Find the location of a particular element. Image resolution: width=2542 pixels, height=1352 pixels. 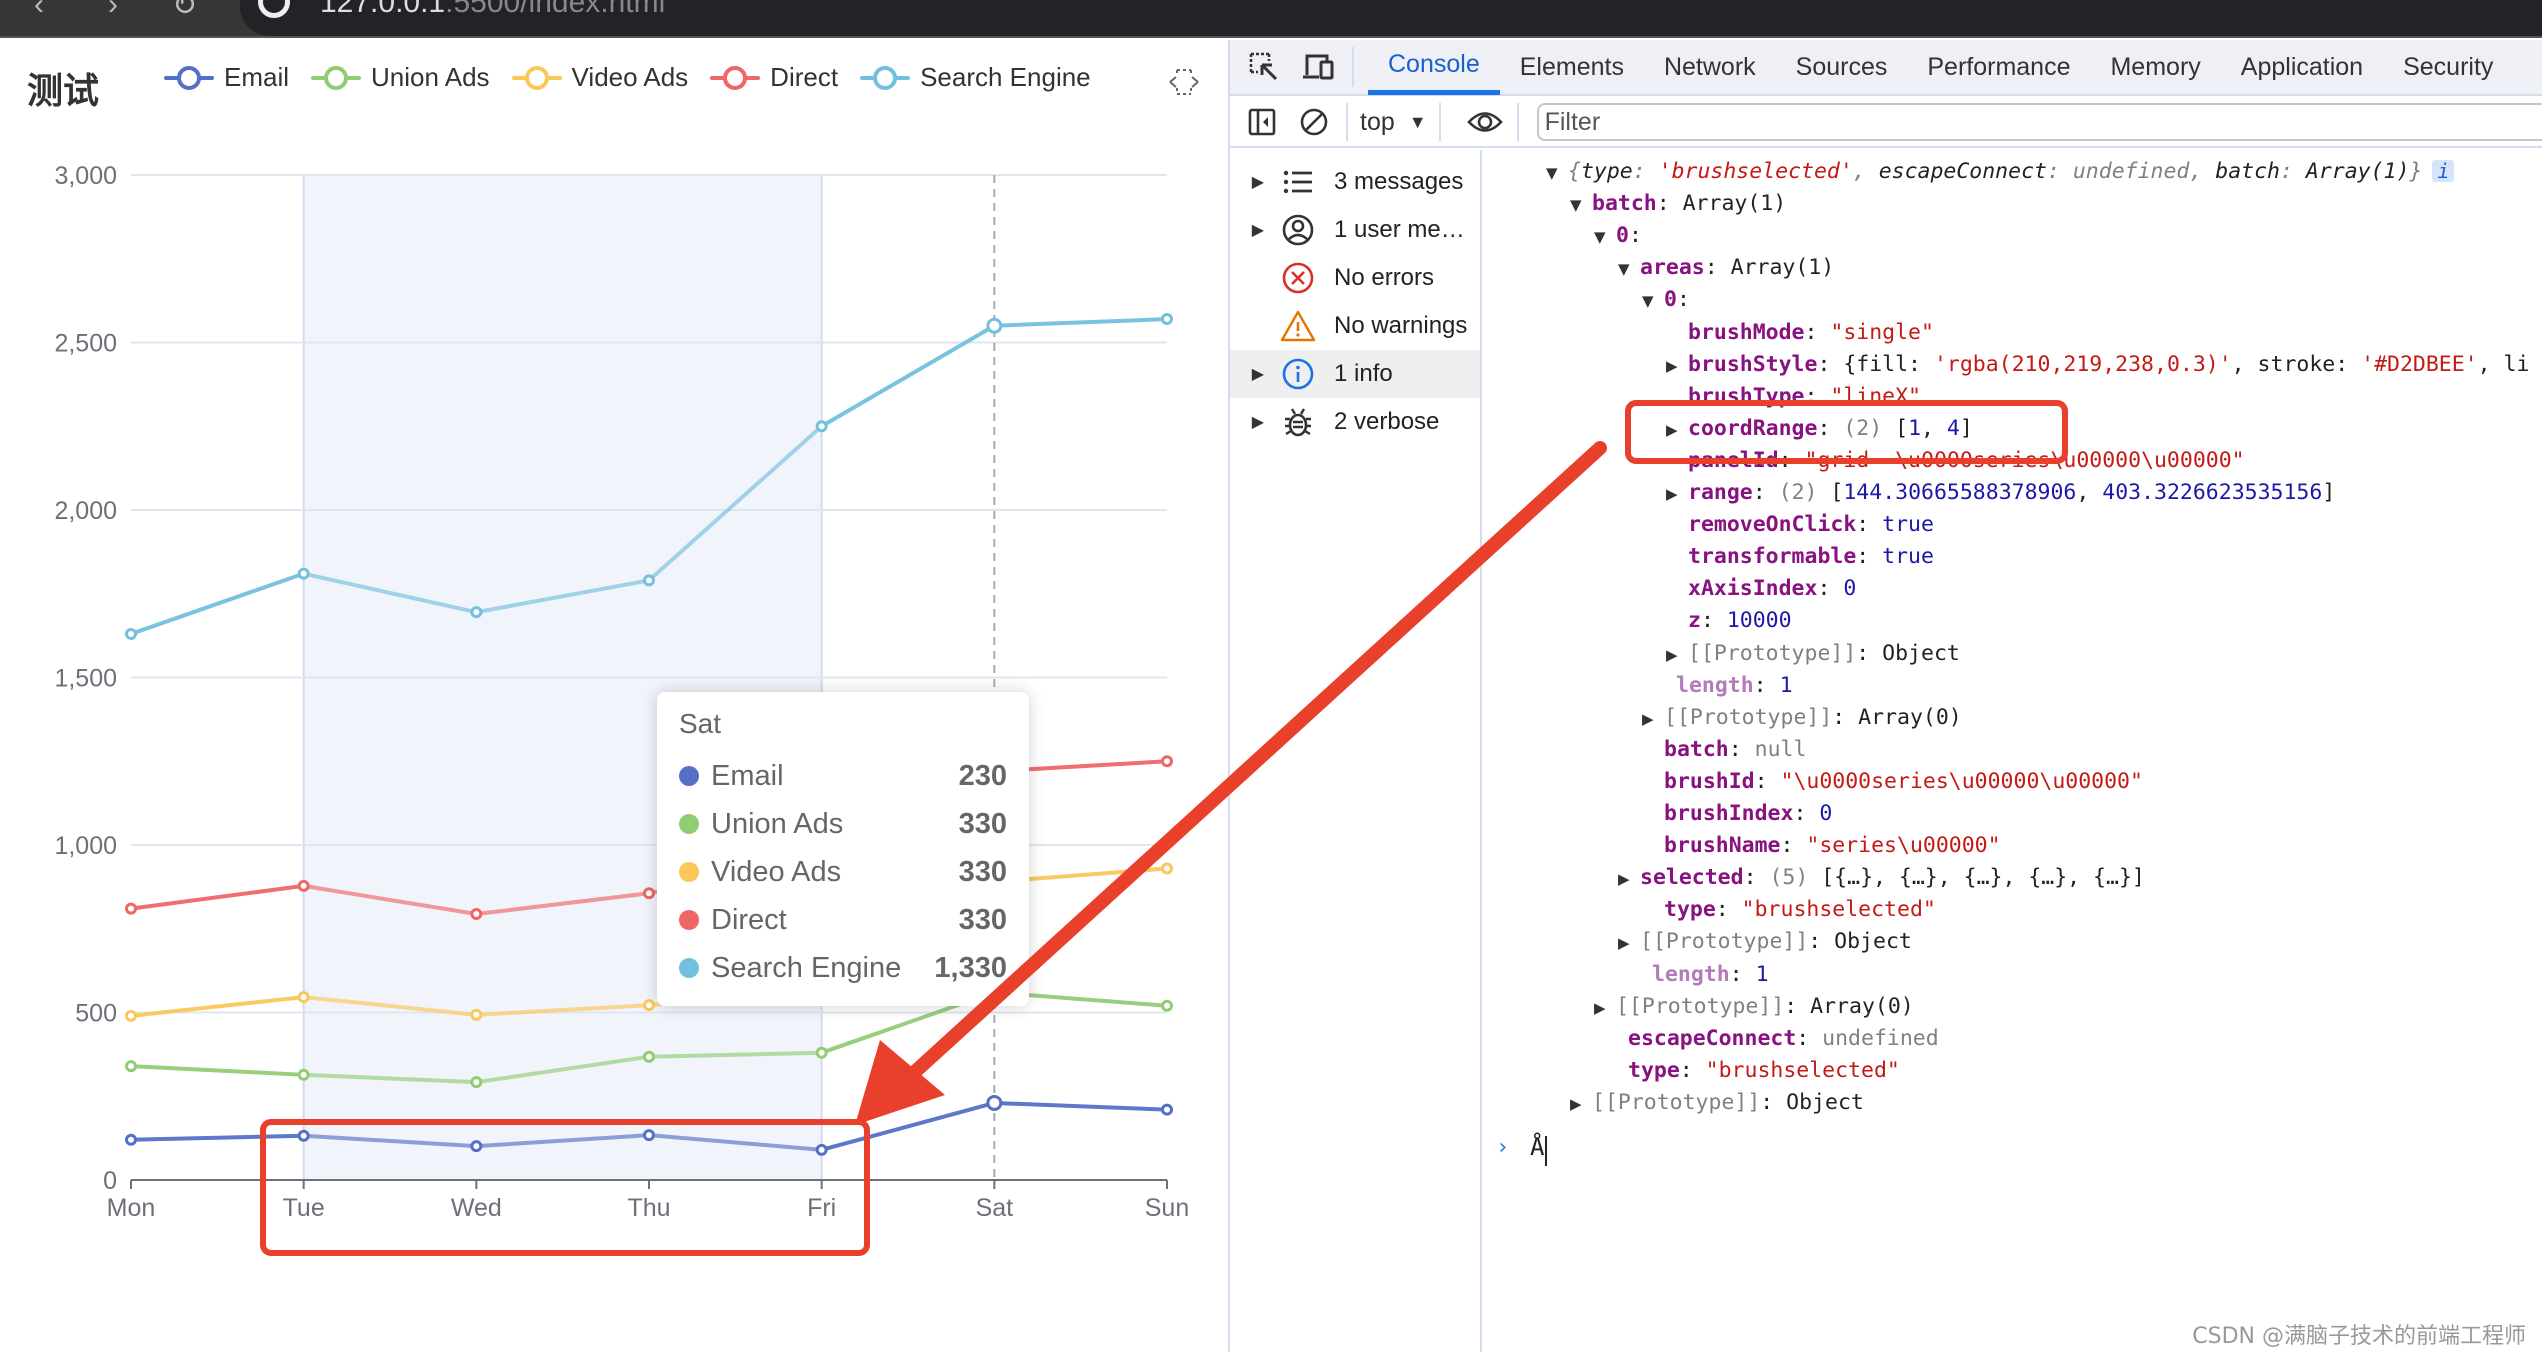

tab-console: Console is located at coordinates (1434, 67).